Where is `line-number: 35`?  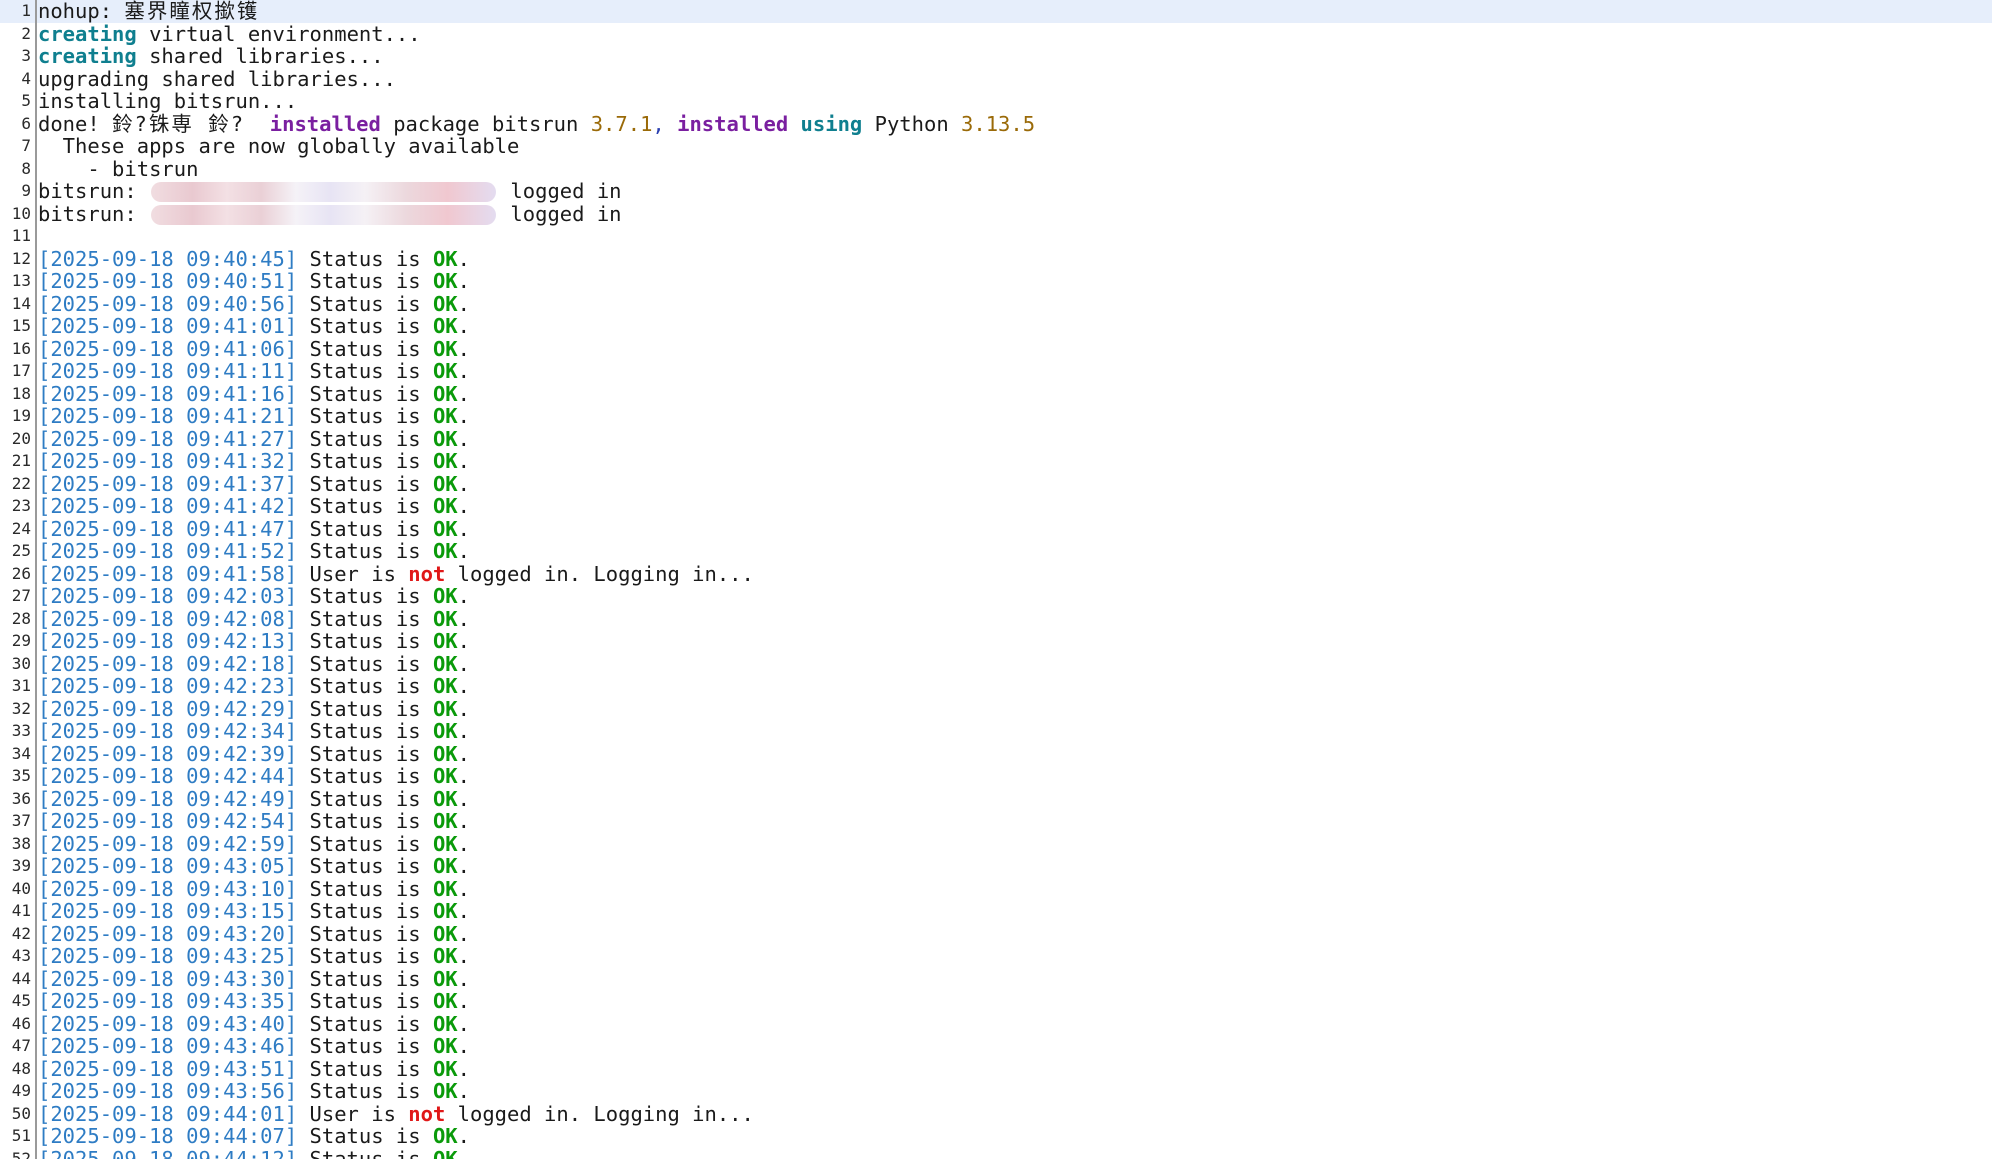
line-number: 35 is located at coordinates (21, 775).